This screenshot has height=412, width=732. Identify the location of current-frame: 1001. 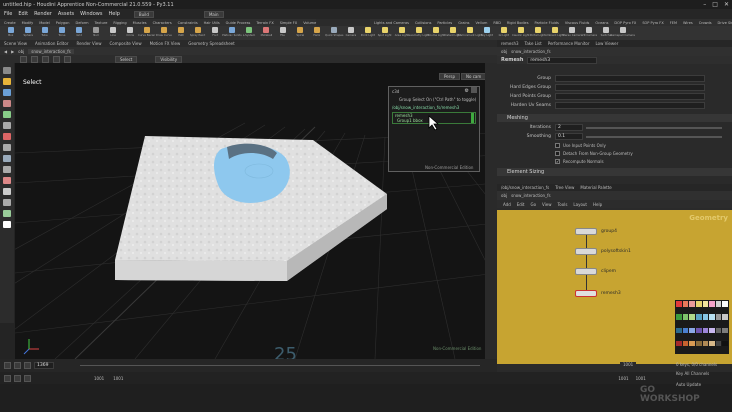
(628, 364).